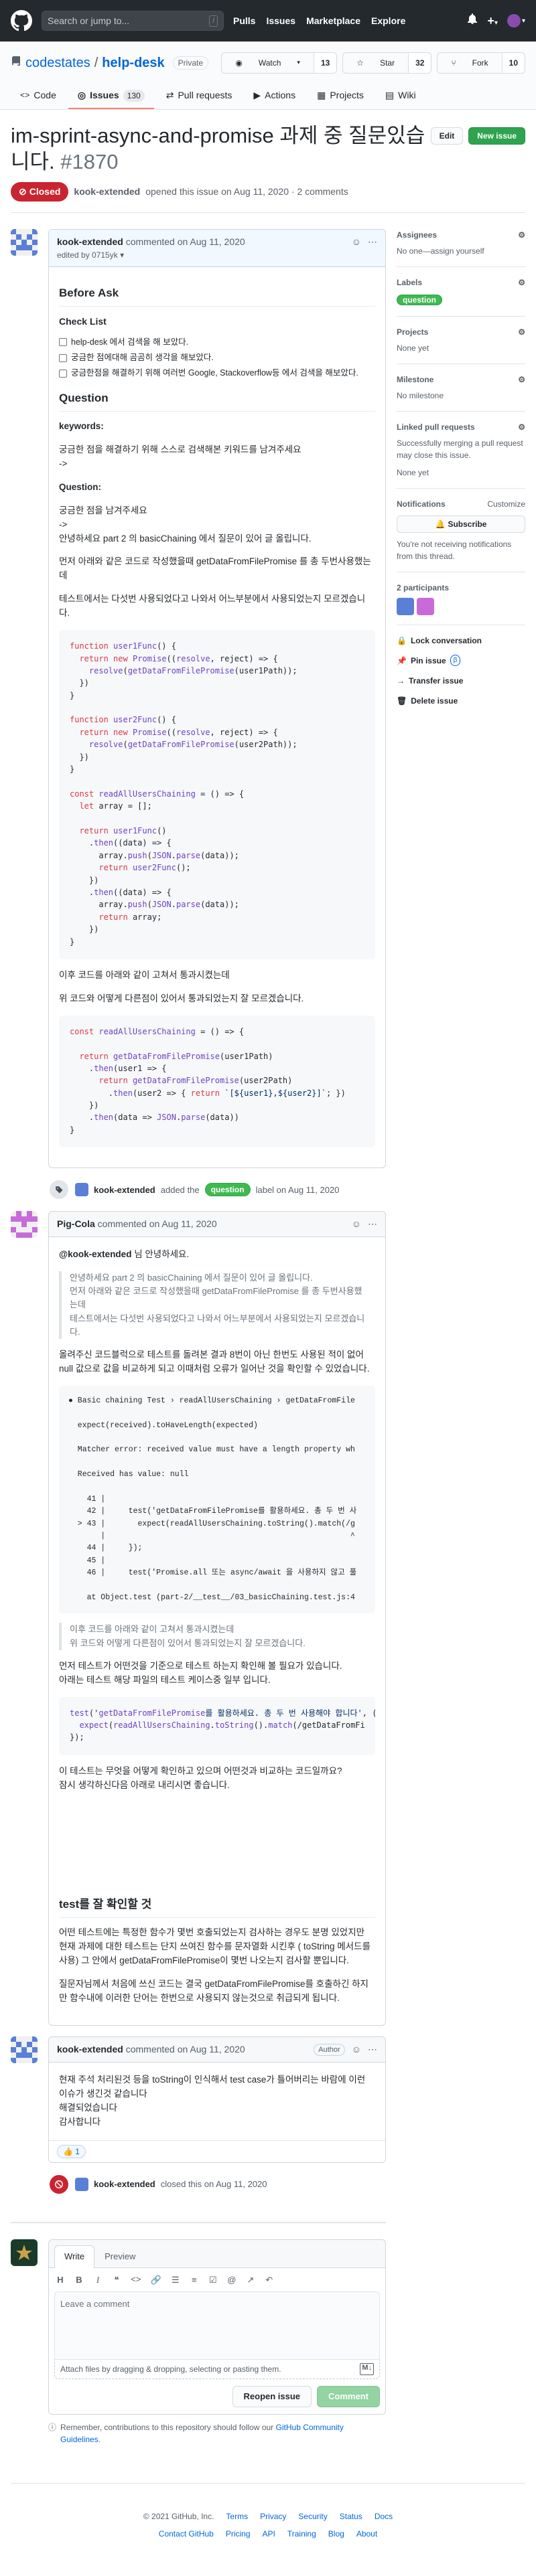 The height and width of the screenshot is (2576, 536). Describe the element at coordinates (333, 21) in the screenshot. I see `nav-marketplace: Marketplace` at that location.